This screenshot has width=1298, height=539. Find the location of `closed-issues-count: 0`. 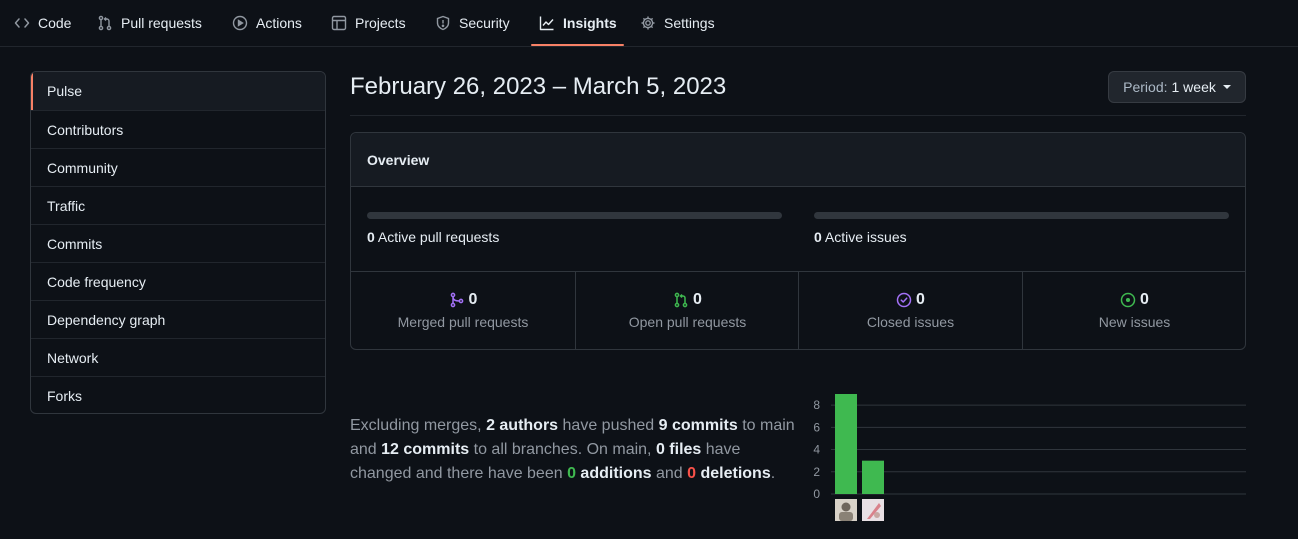

closed-issues-count: 0 is located at coordinates (920, 299).